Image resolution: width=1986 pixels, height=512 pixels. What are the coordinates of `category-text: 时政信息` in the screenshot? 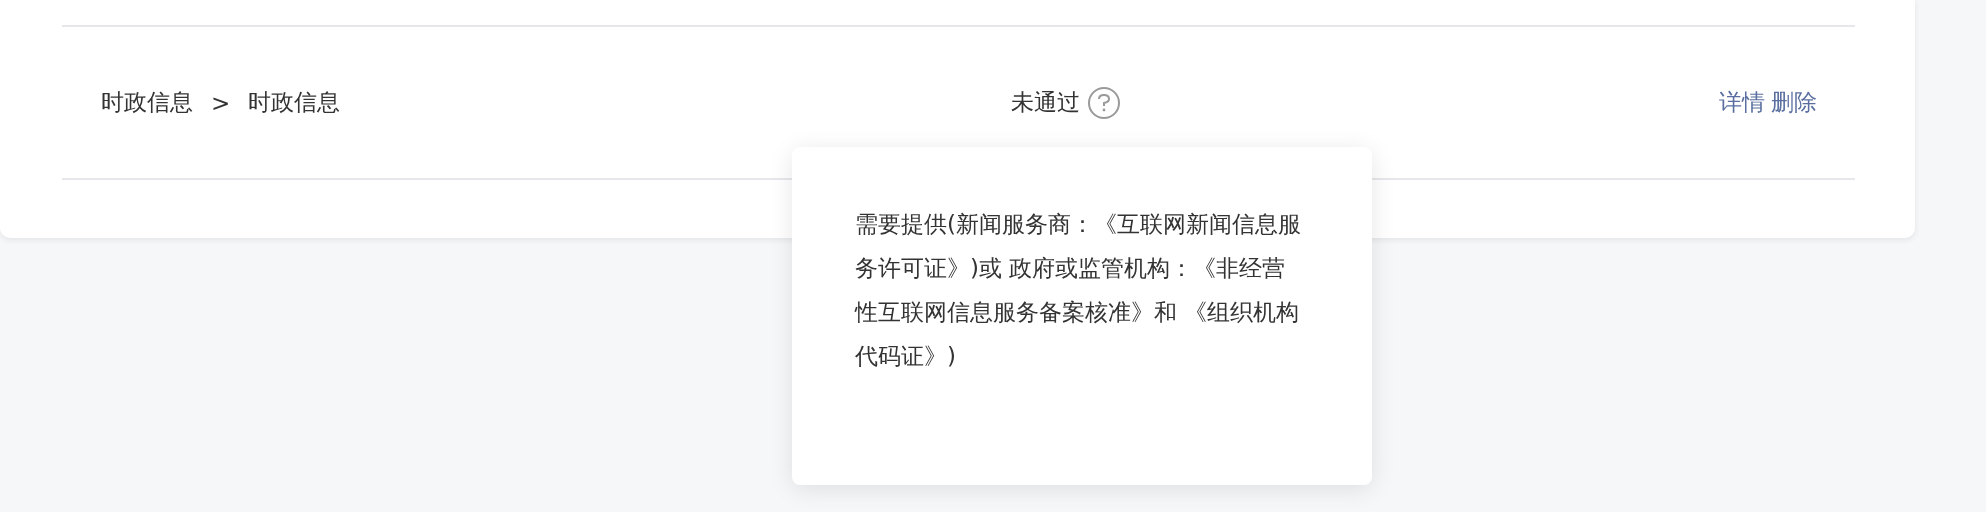 It's located at (147, 102).